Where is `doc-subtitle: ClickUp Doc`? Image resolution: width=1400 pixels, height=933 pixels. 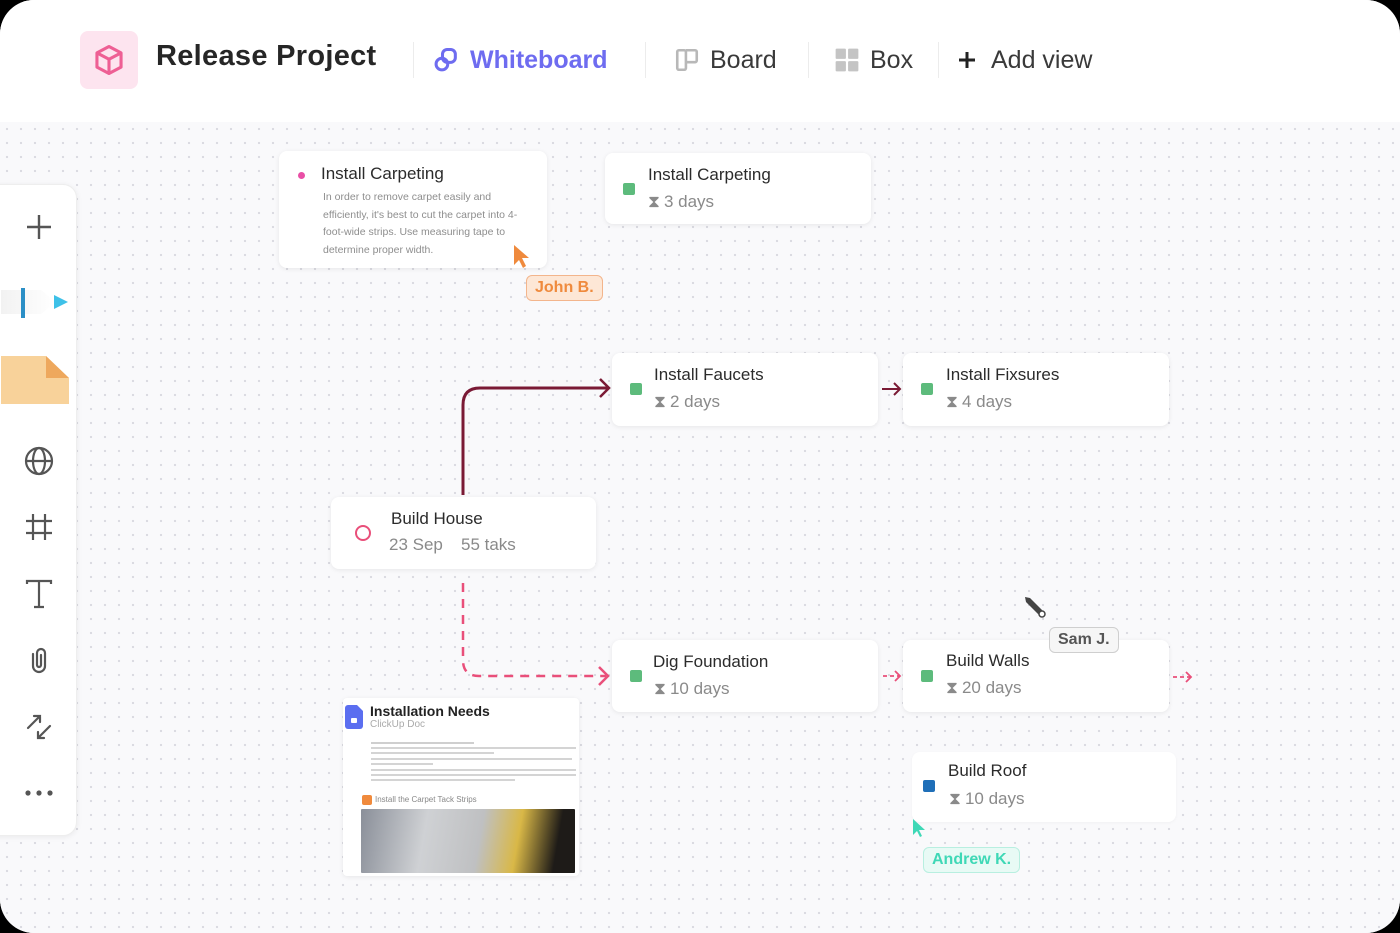 doc-subtitle: ClickUp Doc is located at coordinates (398, 724).